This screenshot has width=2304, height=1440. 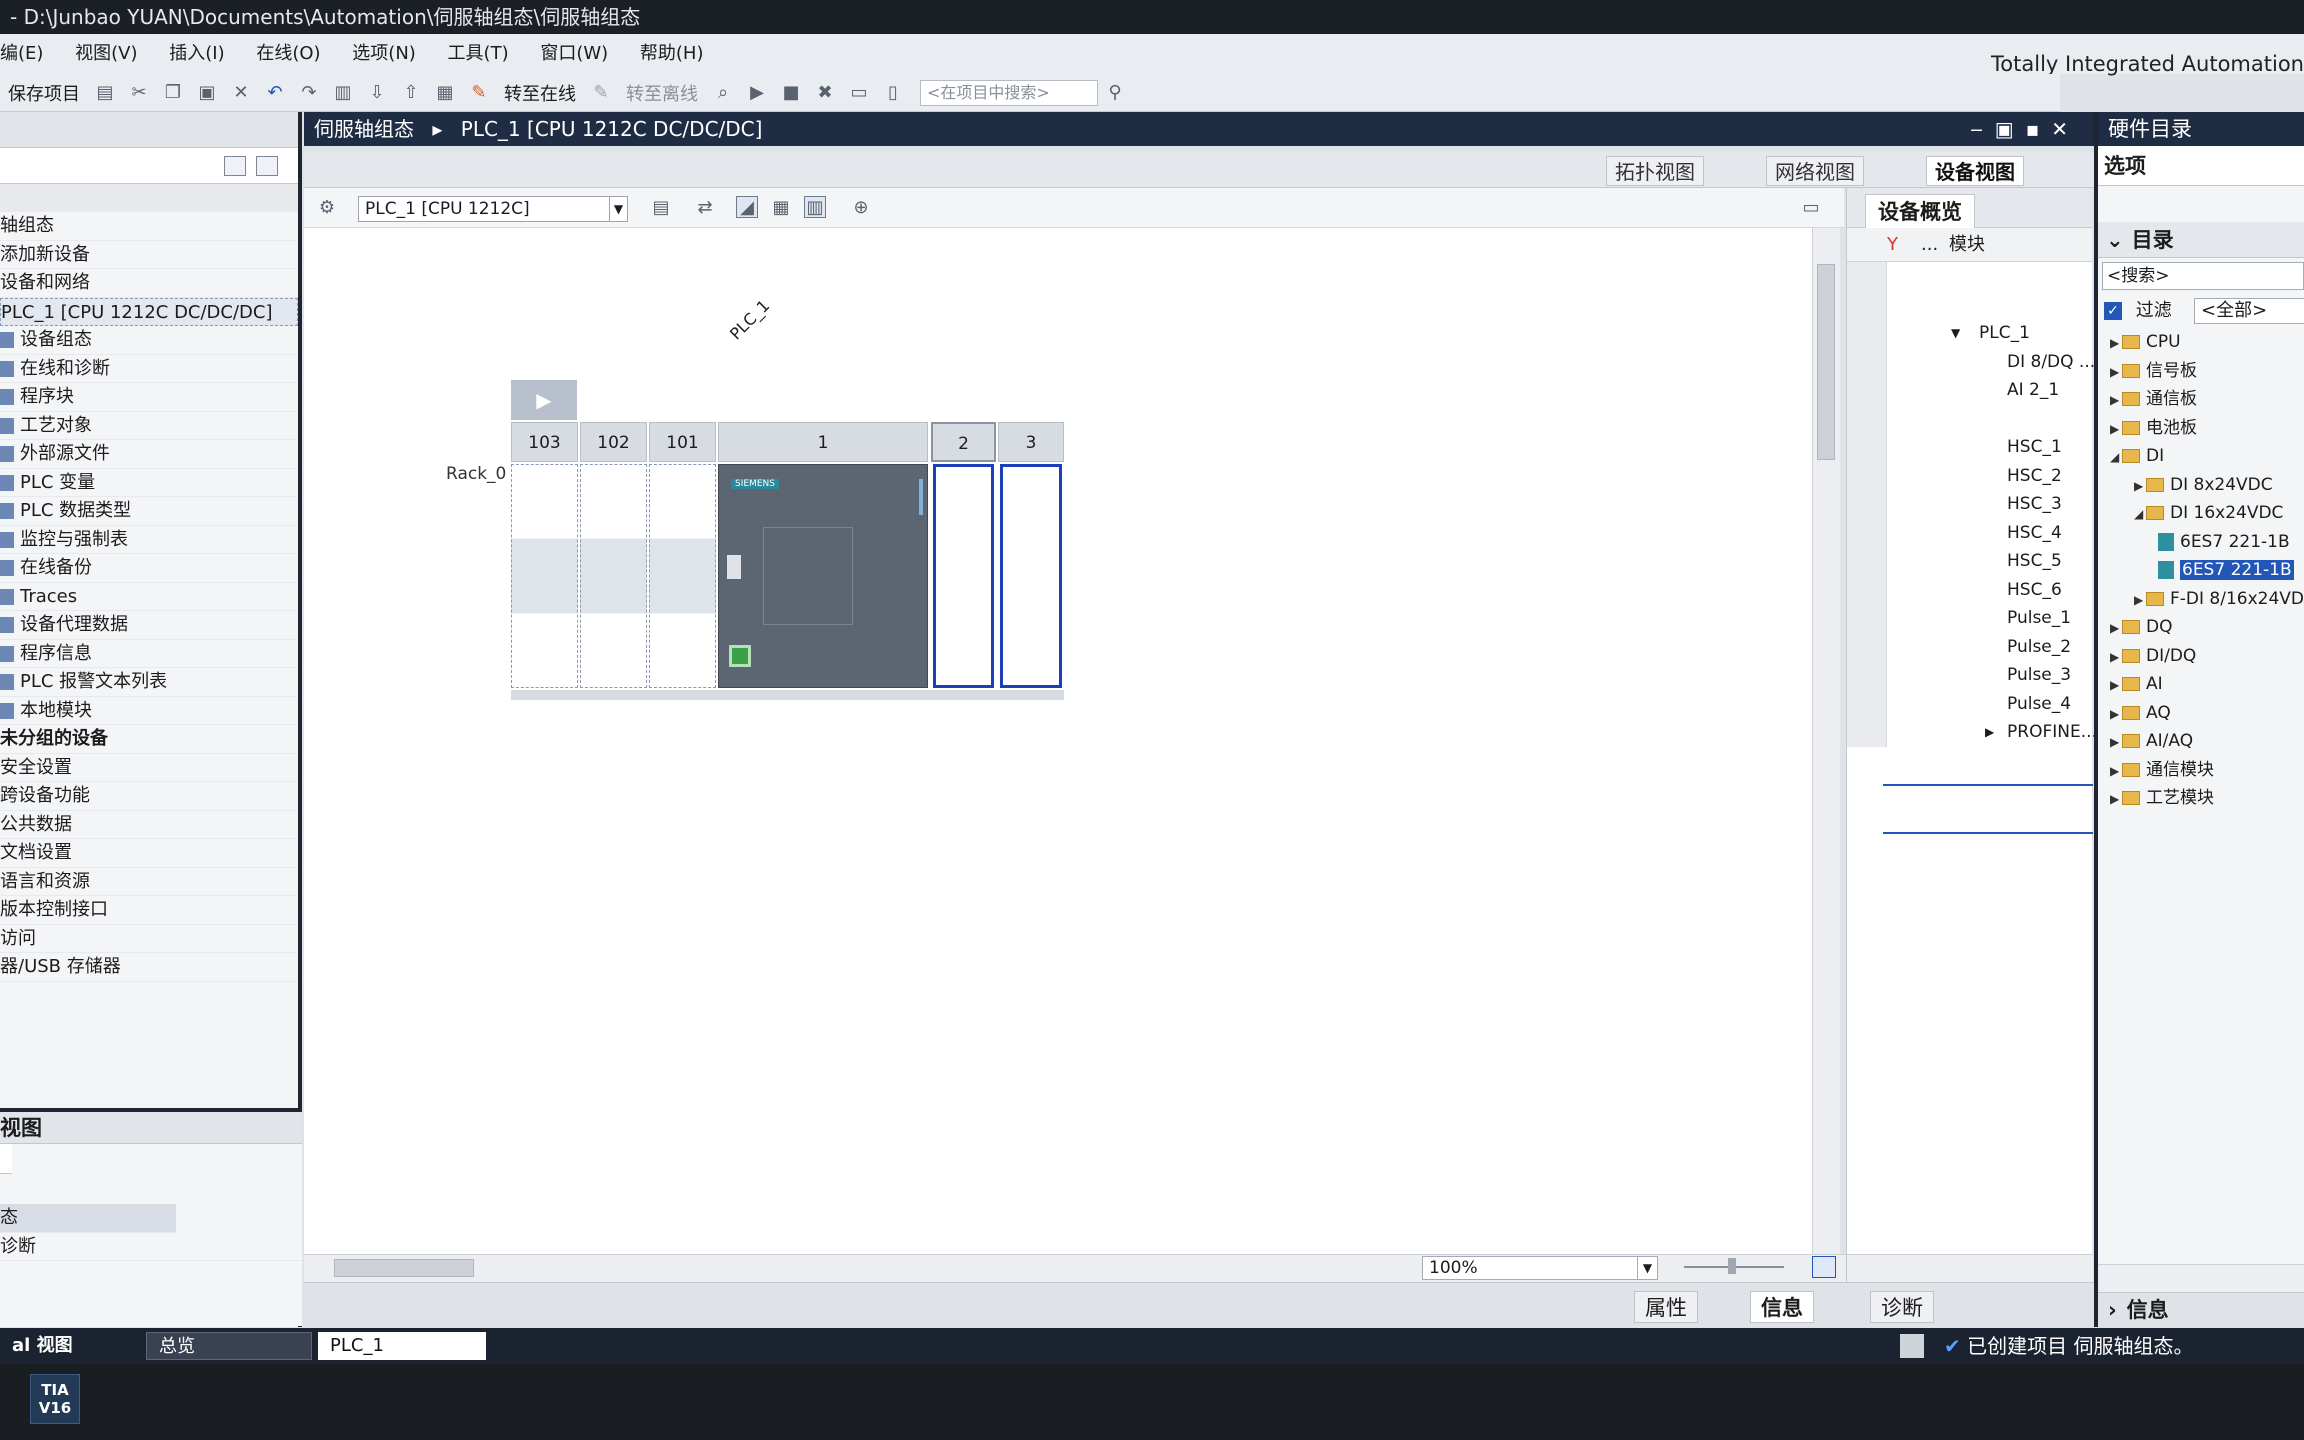 What do you see at coordinates (21, 53) in the screenshot?
I see `menu-edit: 编(E)` at bounding box center [21, 53].